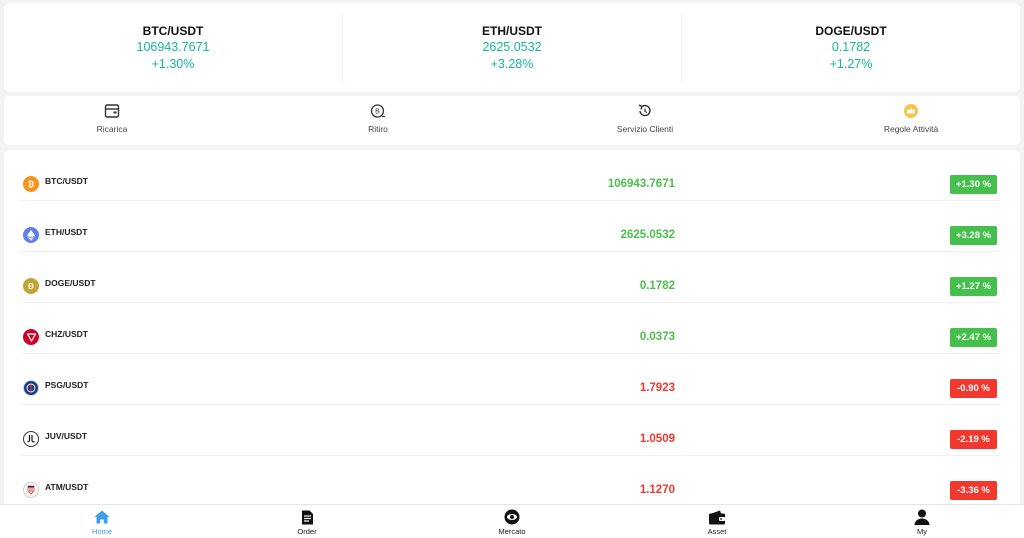 Image resolution: width=1024 pixels, height=538 pixels. What do you see at coordinates (911, 111) in the screenshot?
I see `crown-icon` at bounding box center [911, 111].